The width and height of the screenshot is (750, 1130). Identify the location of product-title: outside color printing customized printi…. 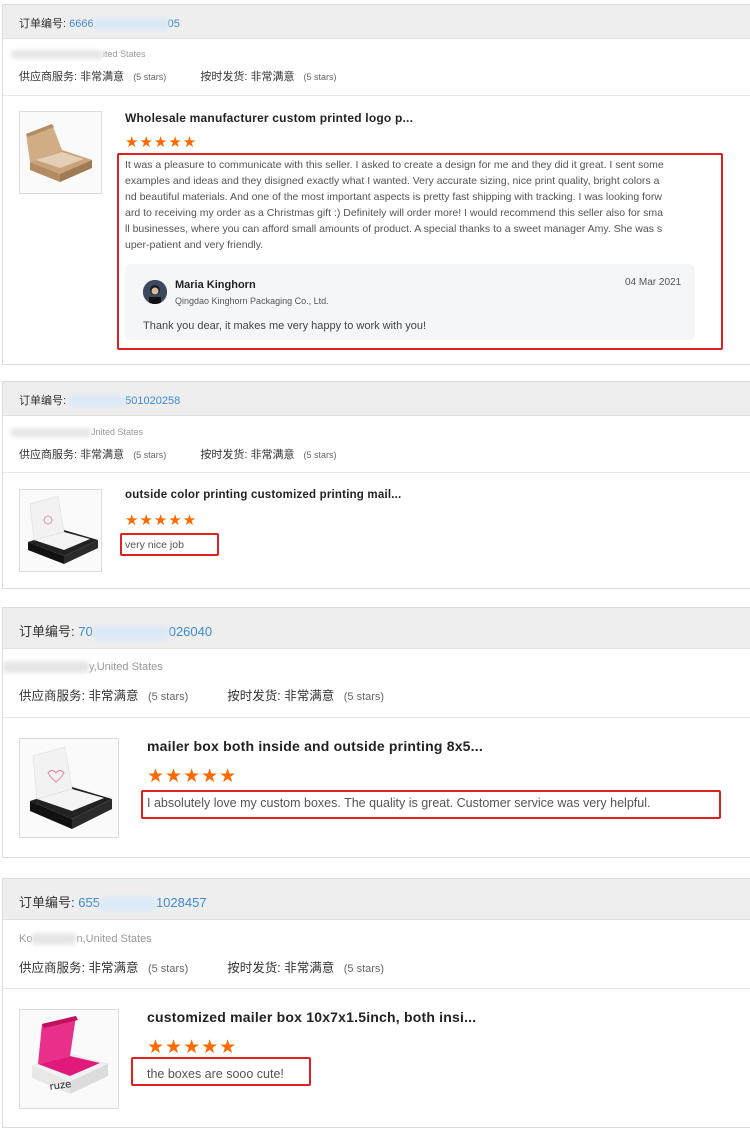
(263, 495).